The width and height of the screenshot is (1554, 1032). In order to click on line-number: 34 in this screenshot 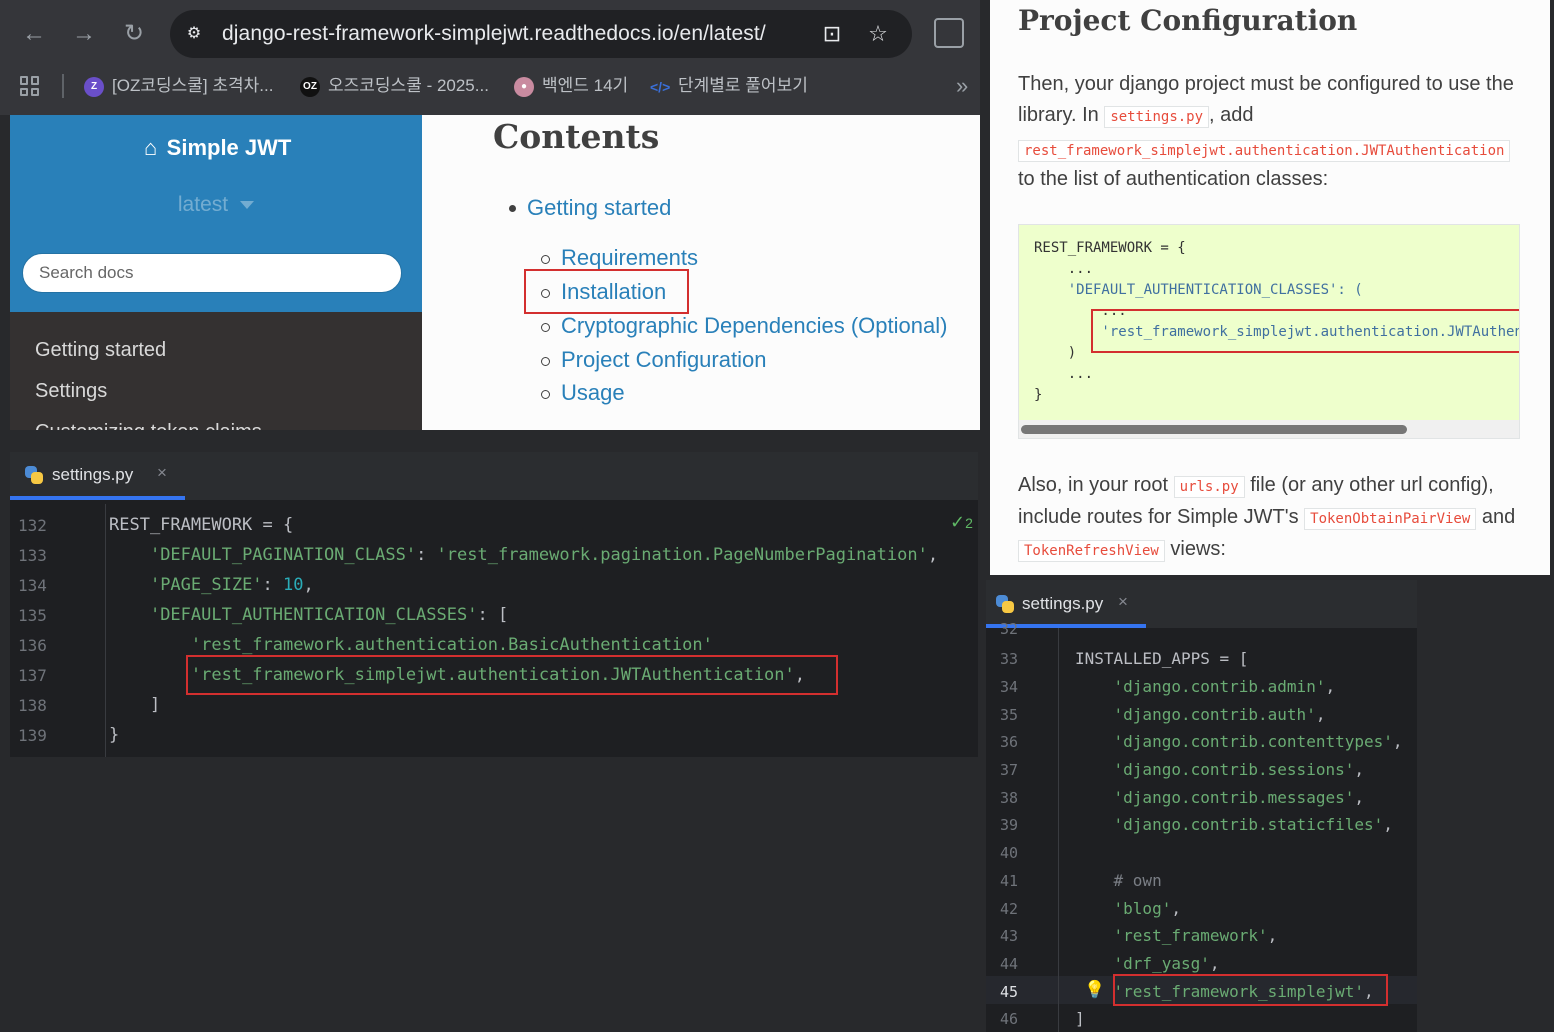, I will do `click(1009, 687)`.